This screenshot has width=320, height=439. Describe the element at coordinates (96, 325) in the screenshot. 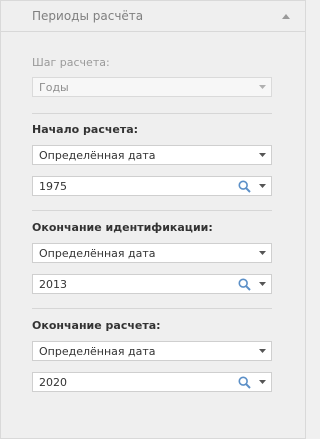

I see `end-label: Окончание расчета:` at that location.